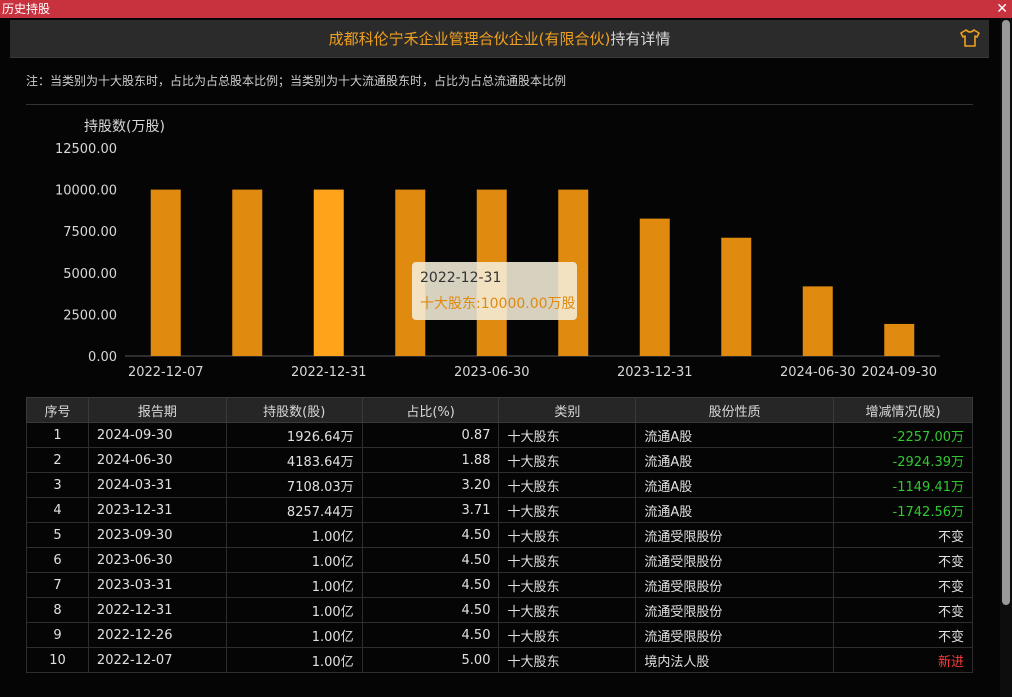 This screenshot has width=1012, height=697. Describe the element at coordinates (498, 304) in the screenshot. I see `tooltip-value: 十大股东:10000.00万股` at that location.